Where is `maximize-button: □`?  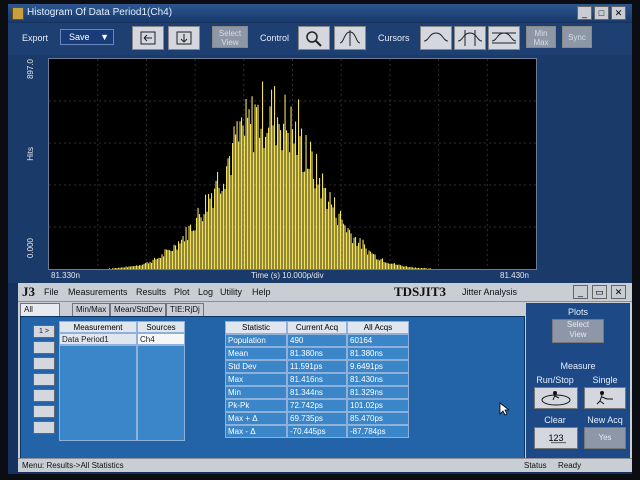
maximize-button: □ is located at coordinates (601, 13).